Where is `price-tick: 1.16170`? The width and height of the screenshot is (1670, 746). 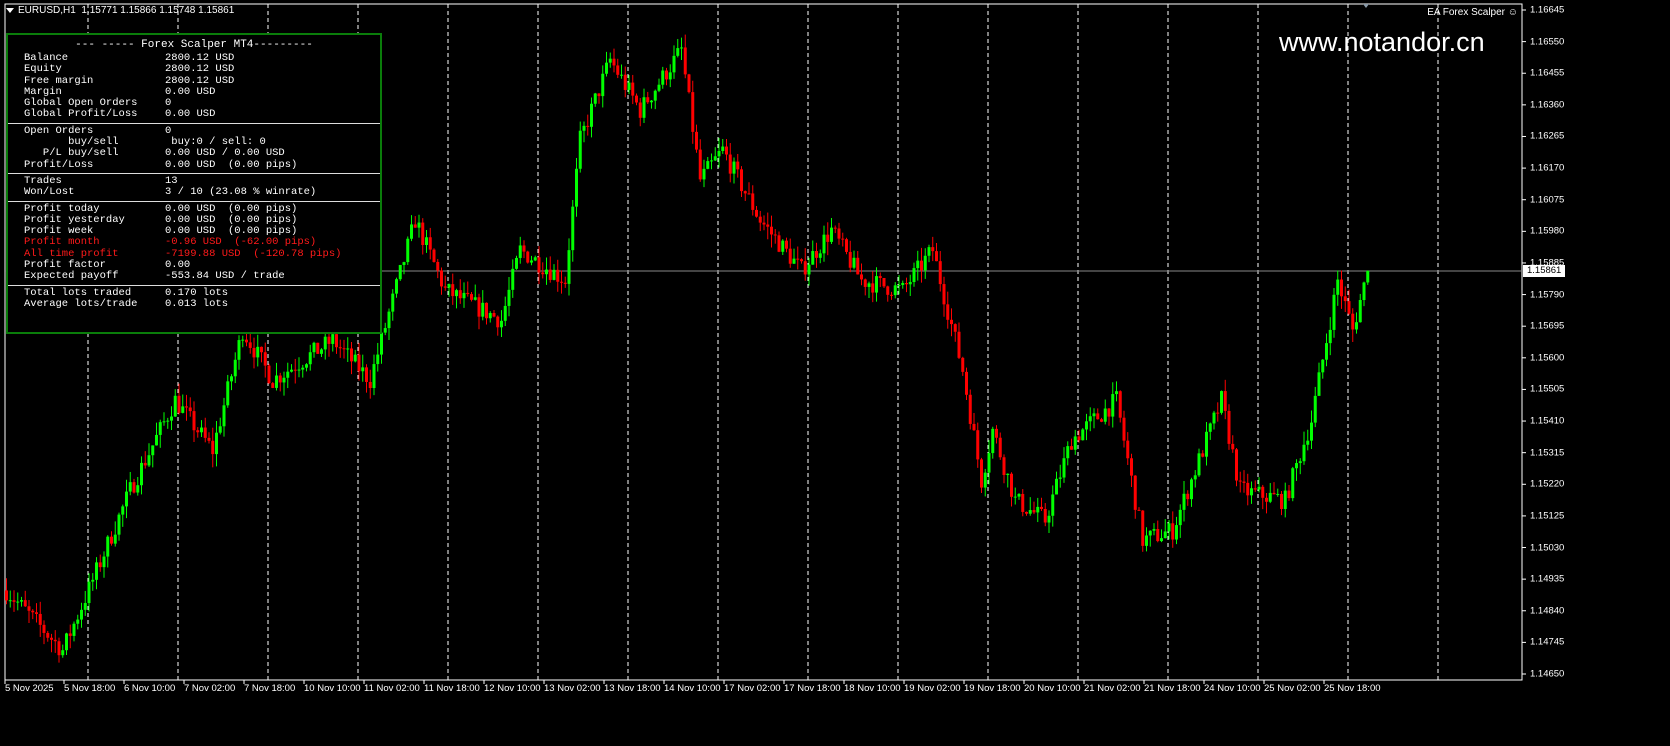 price-tick: 1.16170 is located at coordinates (1547, 168).